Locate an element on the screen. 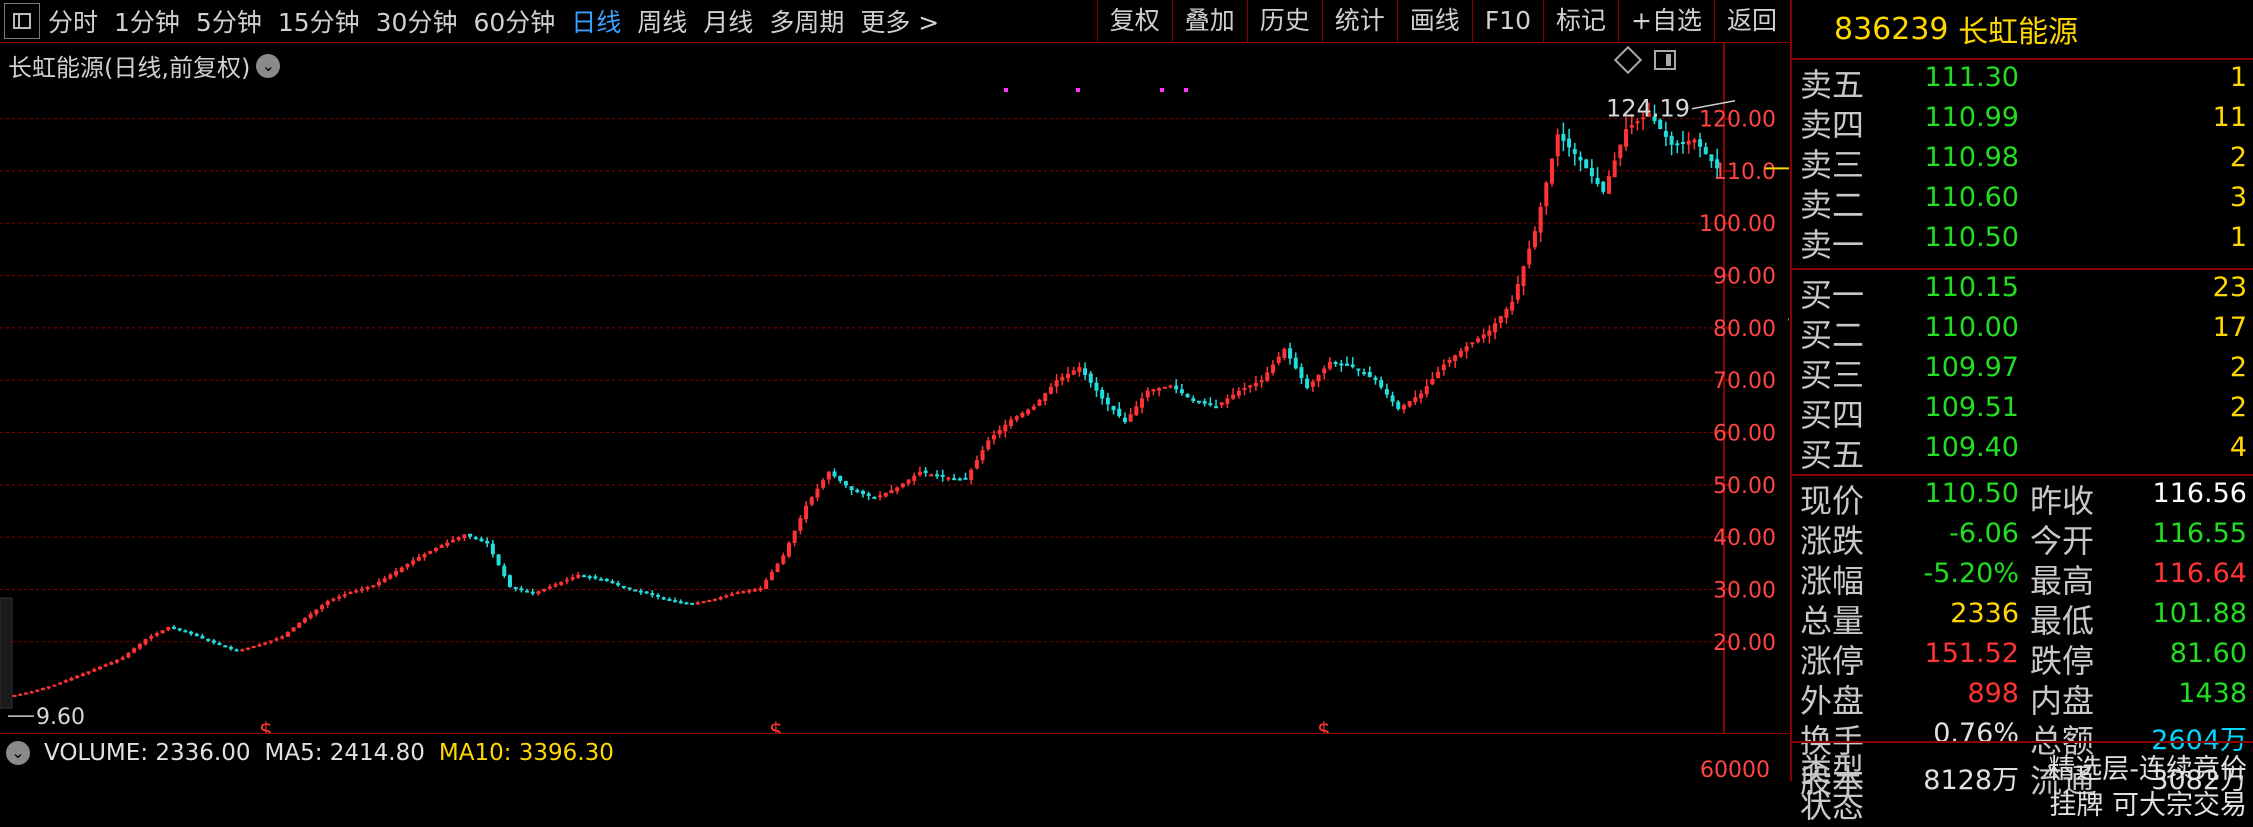 This screenshot has width=2253, height=827. order-book-row: 买二 110.00 17 is located at coordinates (2022, 333).